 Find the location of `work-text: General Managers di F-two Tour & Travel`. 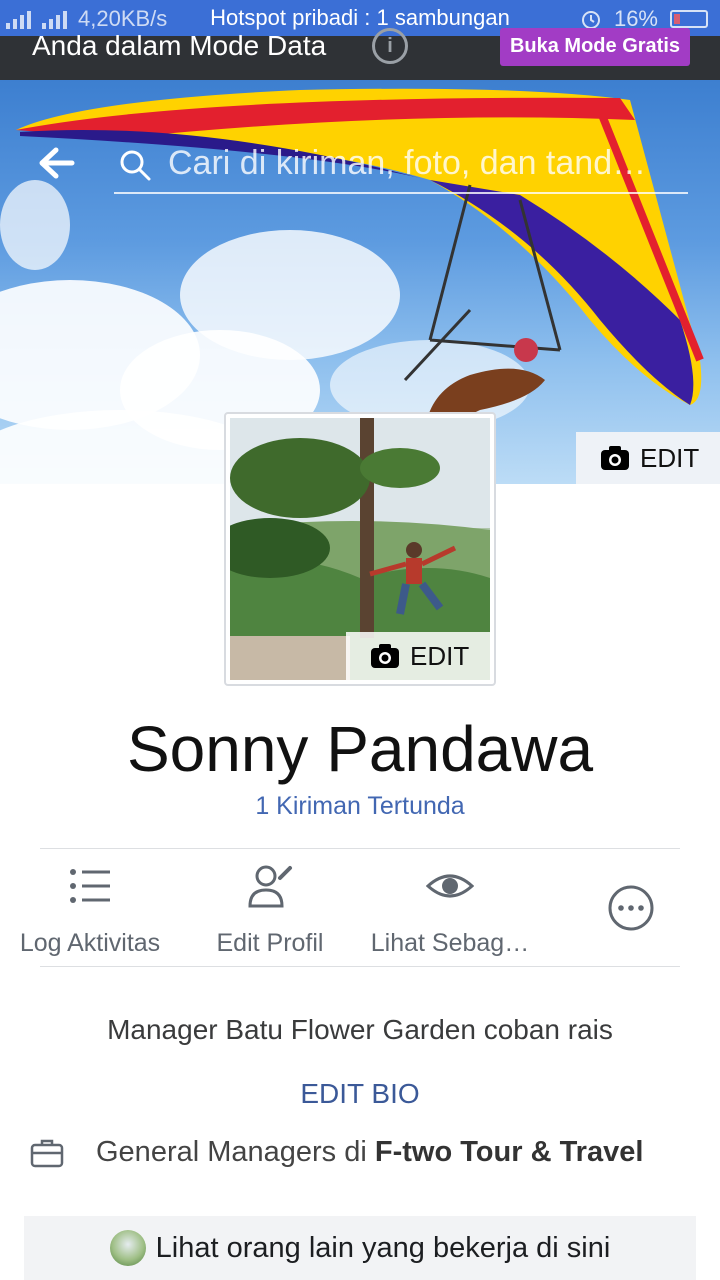

work-text: General Managers di F-two Tour & Travel is located at coordinates (376, 1152).